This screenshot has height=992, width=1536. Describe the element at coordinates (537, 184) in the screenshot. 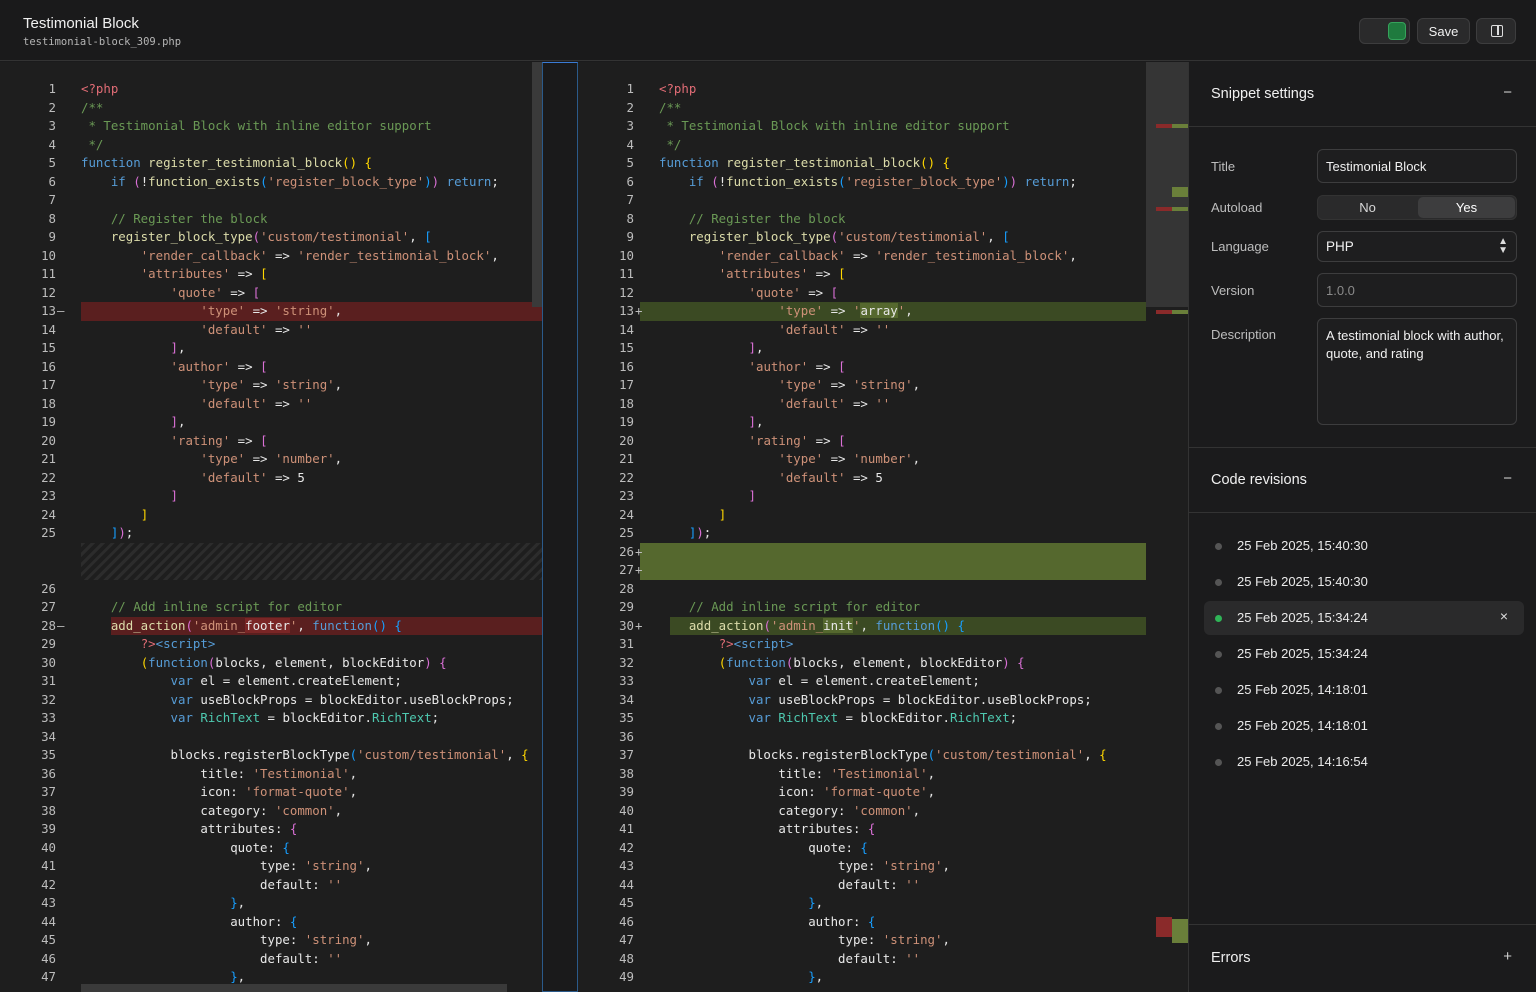

I see `vertical-scrollbar` at that location.